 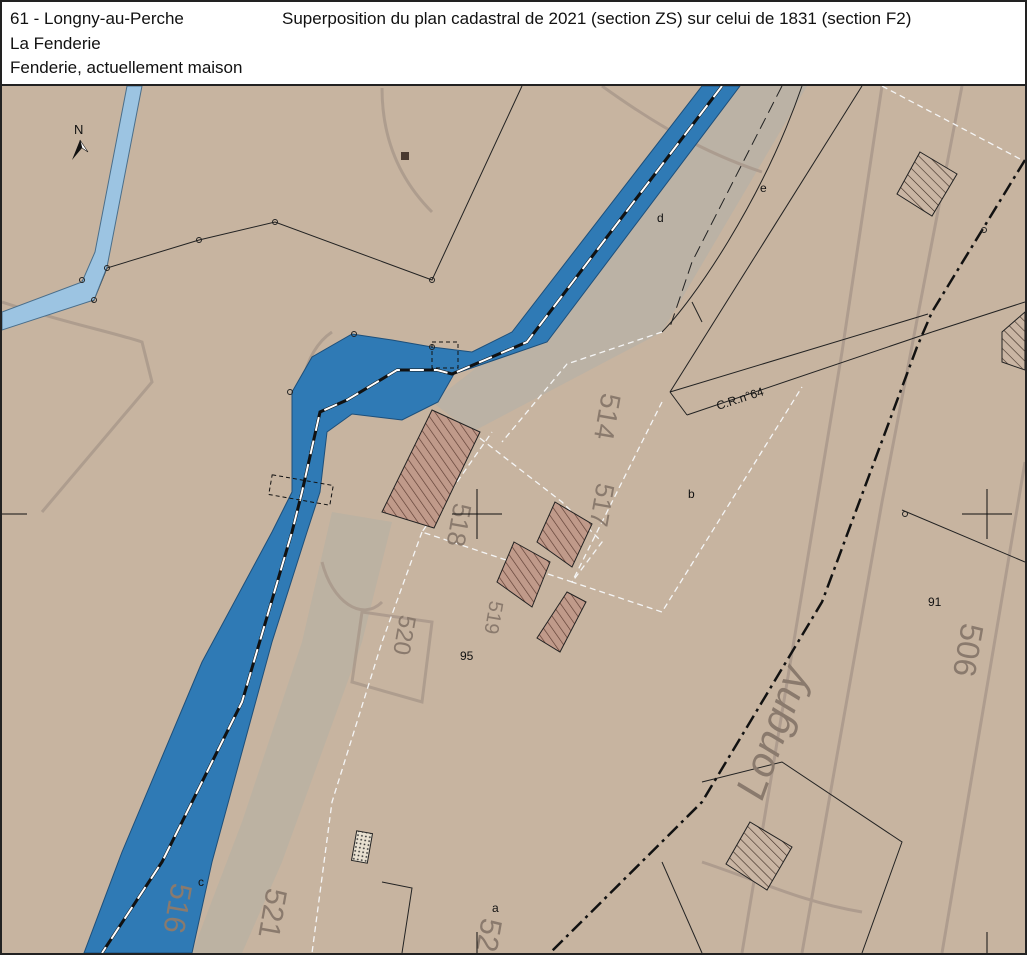 I want to click on north-label: N, so click(x=78, y=129).